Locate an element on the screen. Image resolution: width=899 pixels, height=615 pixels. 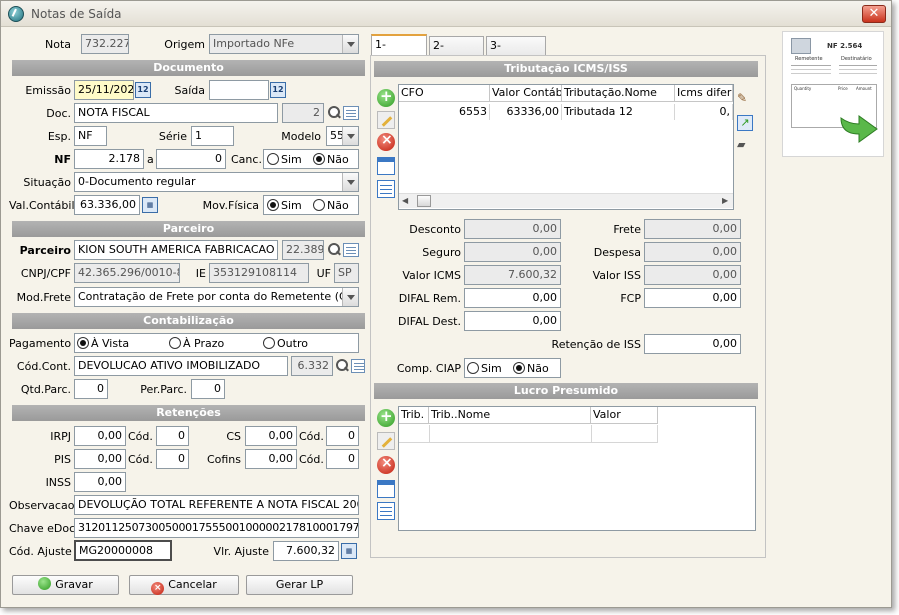
outro-radio is located at coordinates (269, 343).